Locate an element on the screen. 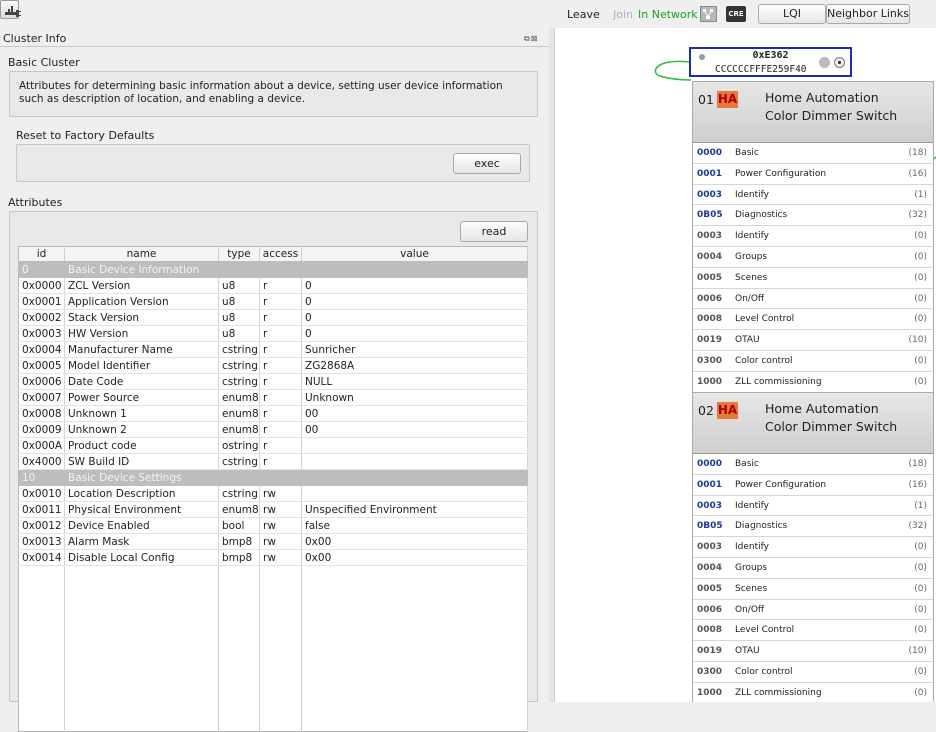 The width and height of the screenshot is (936, 732). dock-title-divider is located at coordinates (274, 46).